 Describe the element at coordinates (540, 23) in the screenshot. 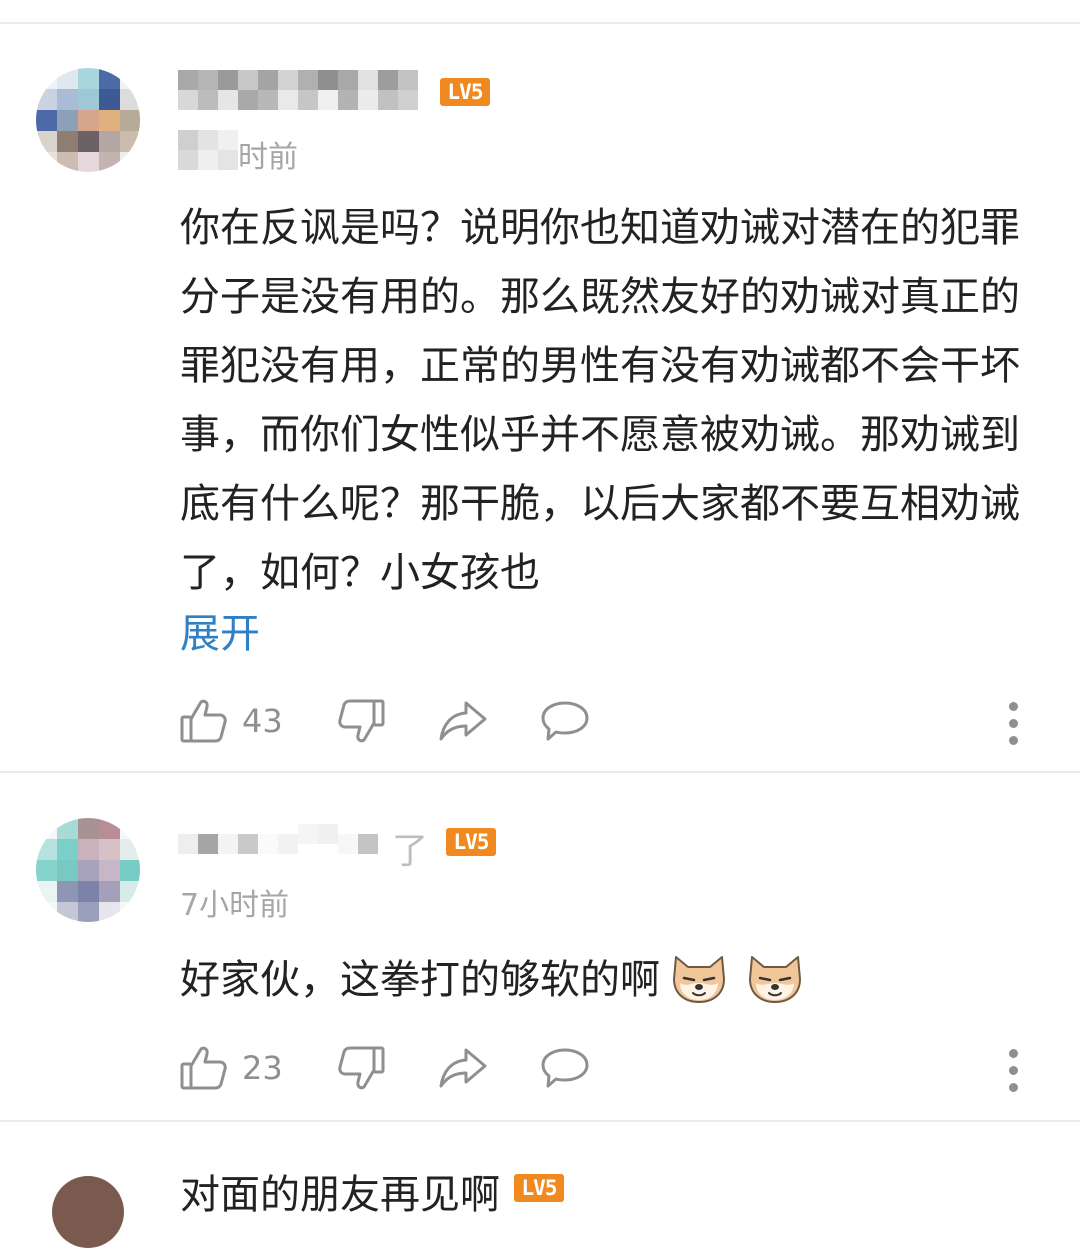

I see `top-divider` at that location.